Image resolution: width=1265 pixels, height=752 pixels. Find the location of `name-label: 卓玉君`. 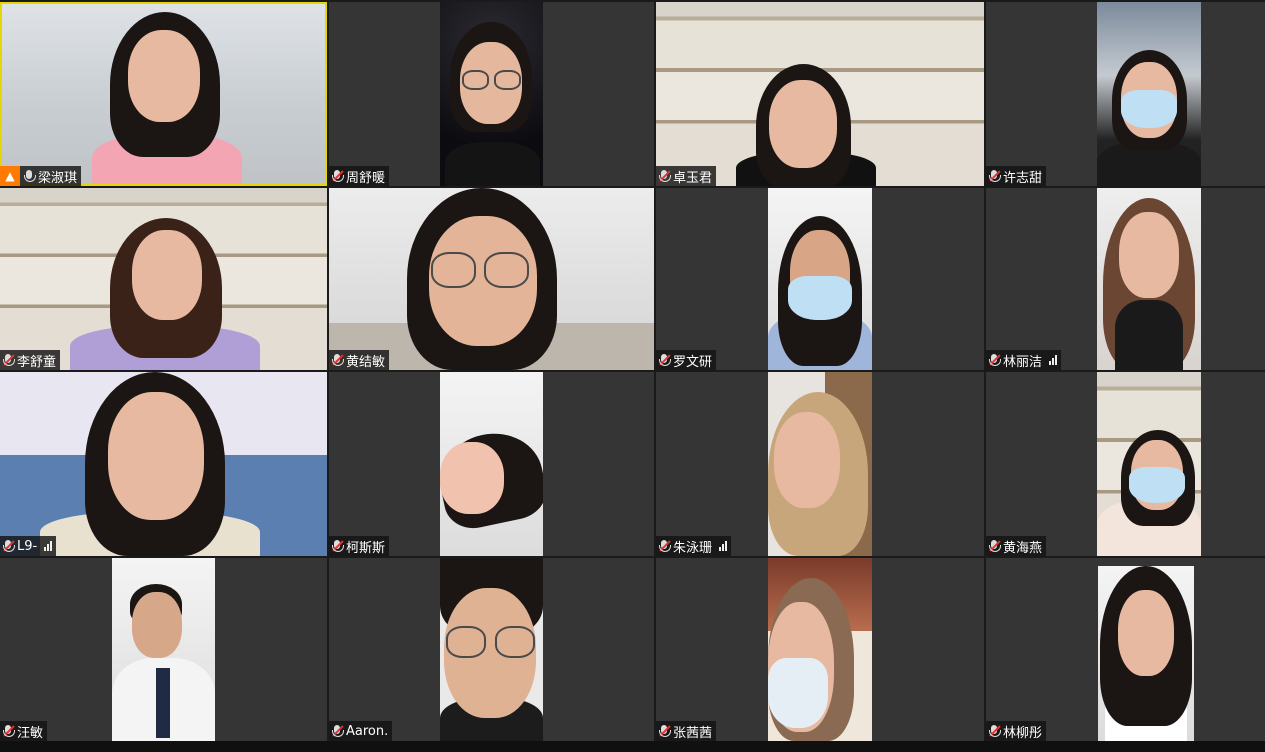

name-label: 卓玉君 is located at coordinates (686, 176).